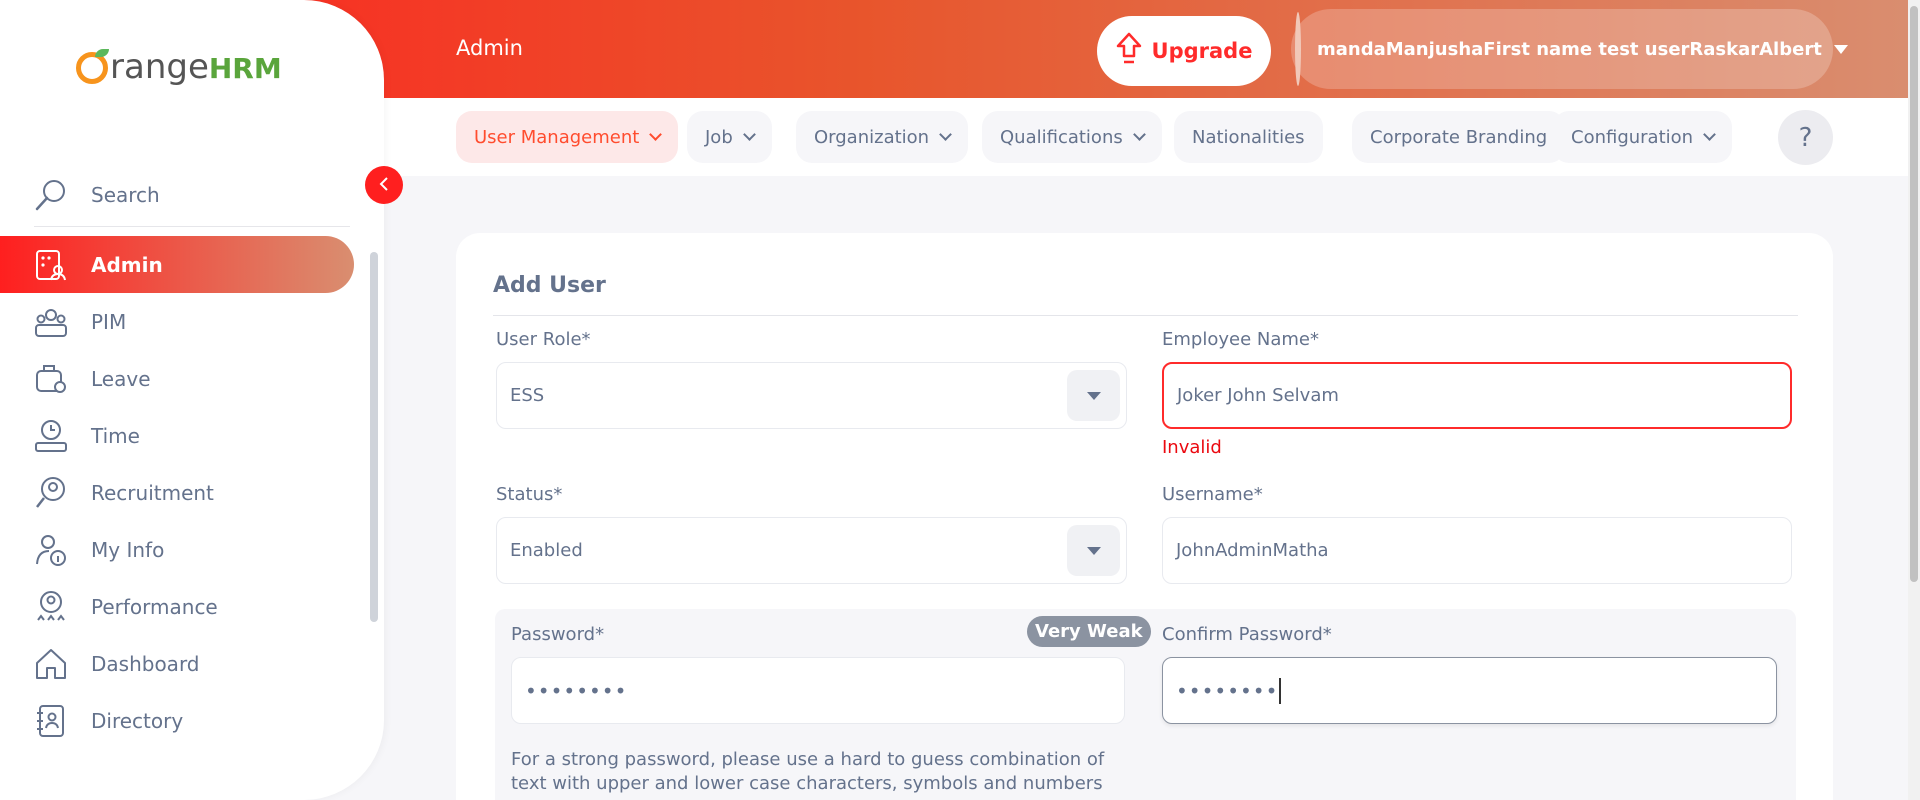 The image size is (1920, 800). What do you see at coordinates (51, 721) in the screenshot?
I see `directory-icon` at bounding box center [51, 721].